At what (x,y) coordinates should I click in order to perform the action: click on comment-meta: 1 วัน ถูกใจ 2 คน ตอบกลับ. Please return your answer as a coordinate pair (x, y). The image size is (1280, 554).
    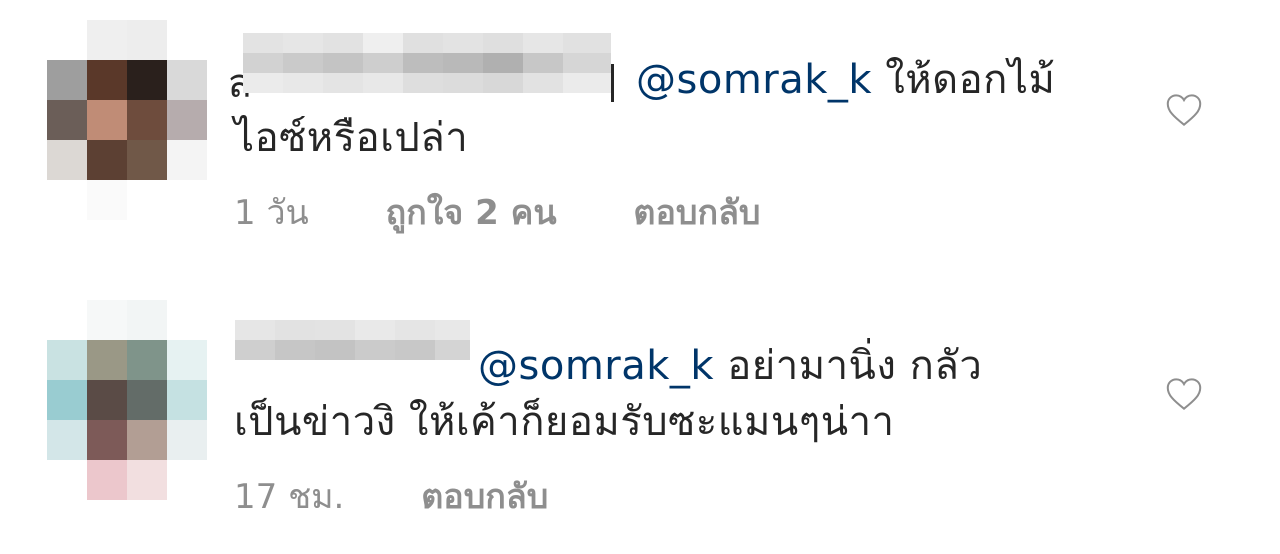
    Looking at the image, I should click on (497, 213).